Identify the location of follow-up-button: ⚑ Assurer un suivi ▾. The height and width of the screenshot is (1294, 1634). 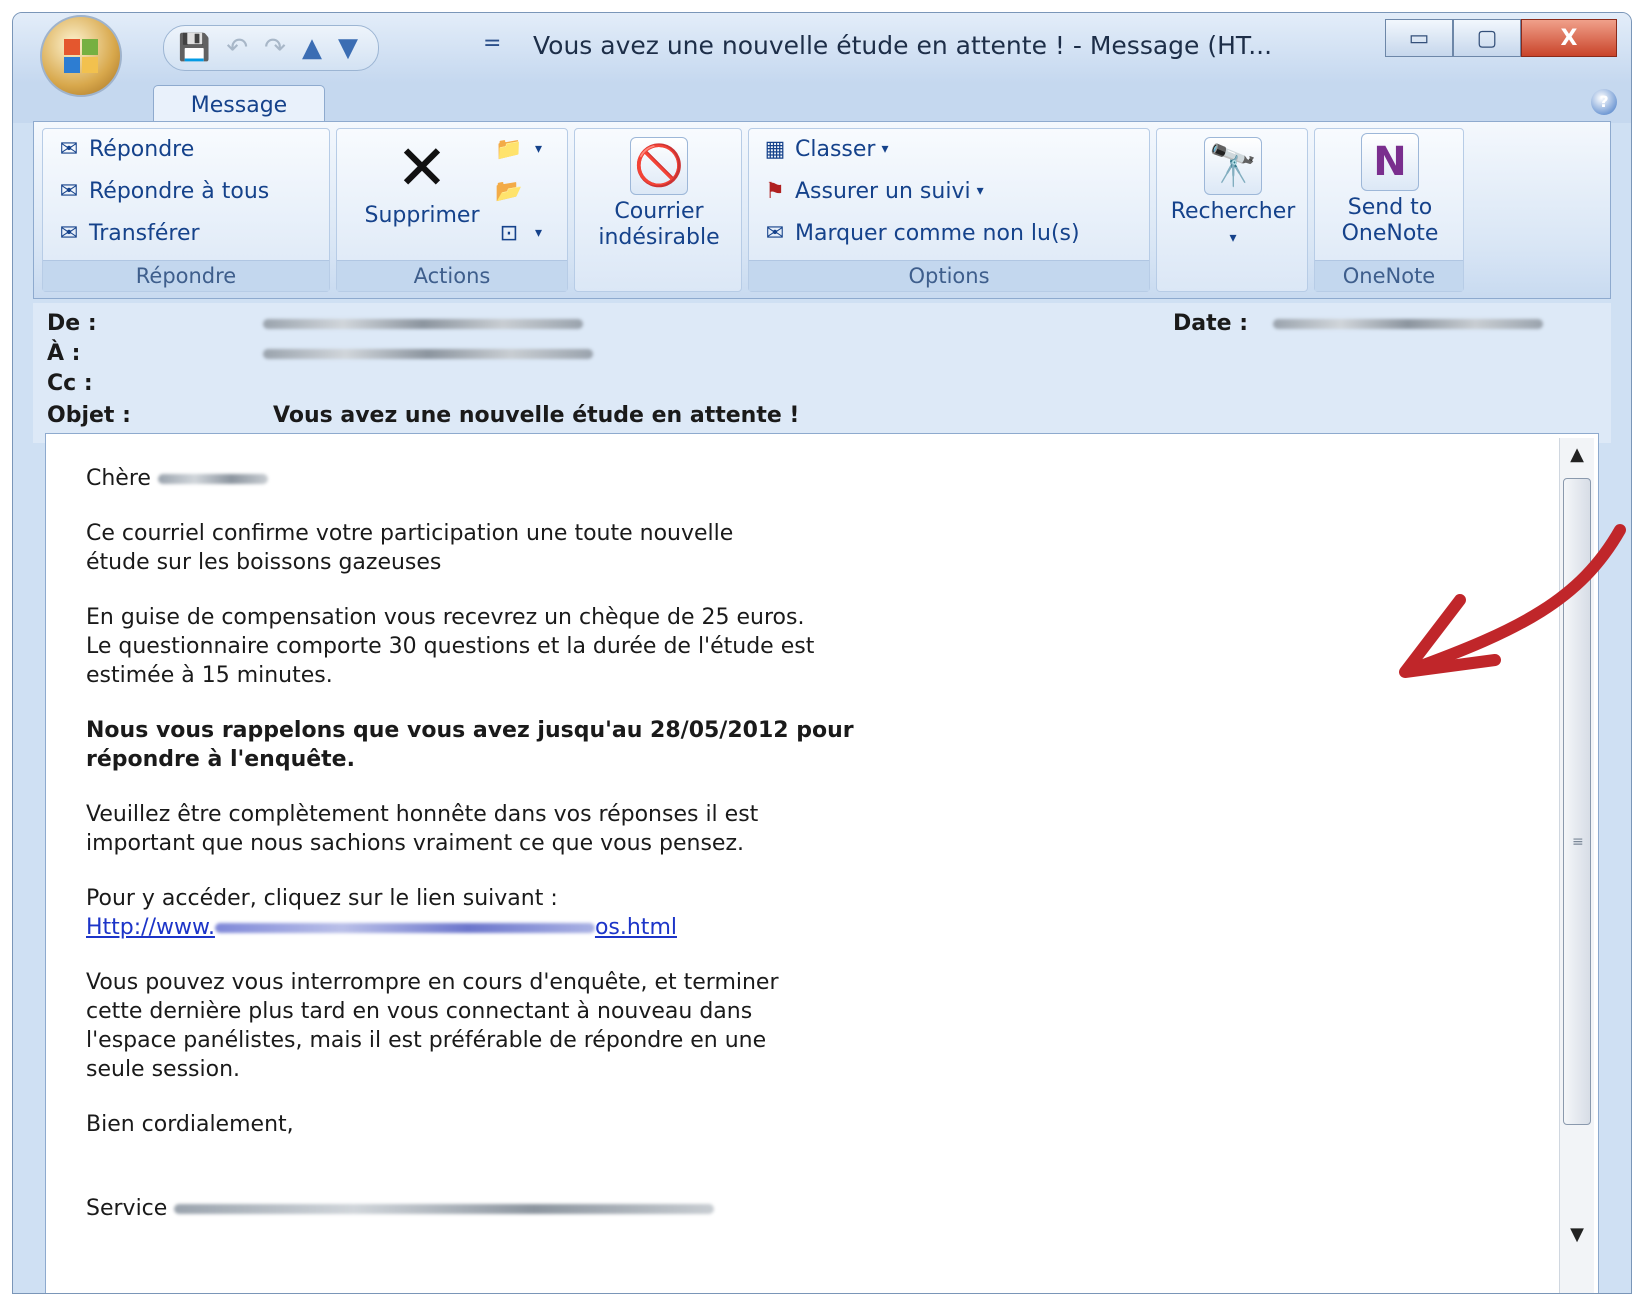
(872, 191).